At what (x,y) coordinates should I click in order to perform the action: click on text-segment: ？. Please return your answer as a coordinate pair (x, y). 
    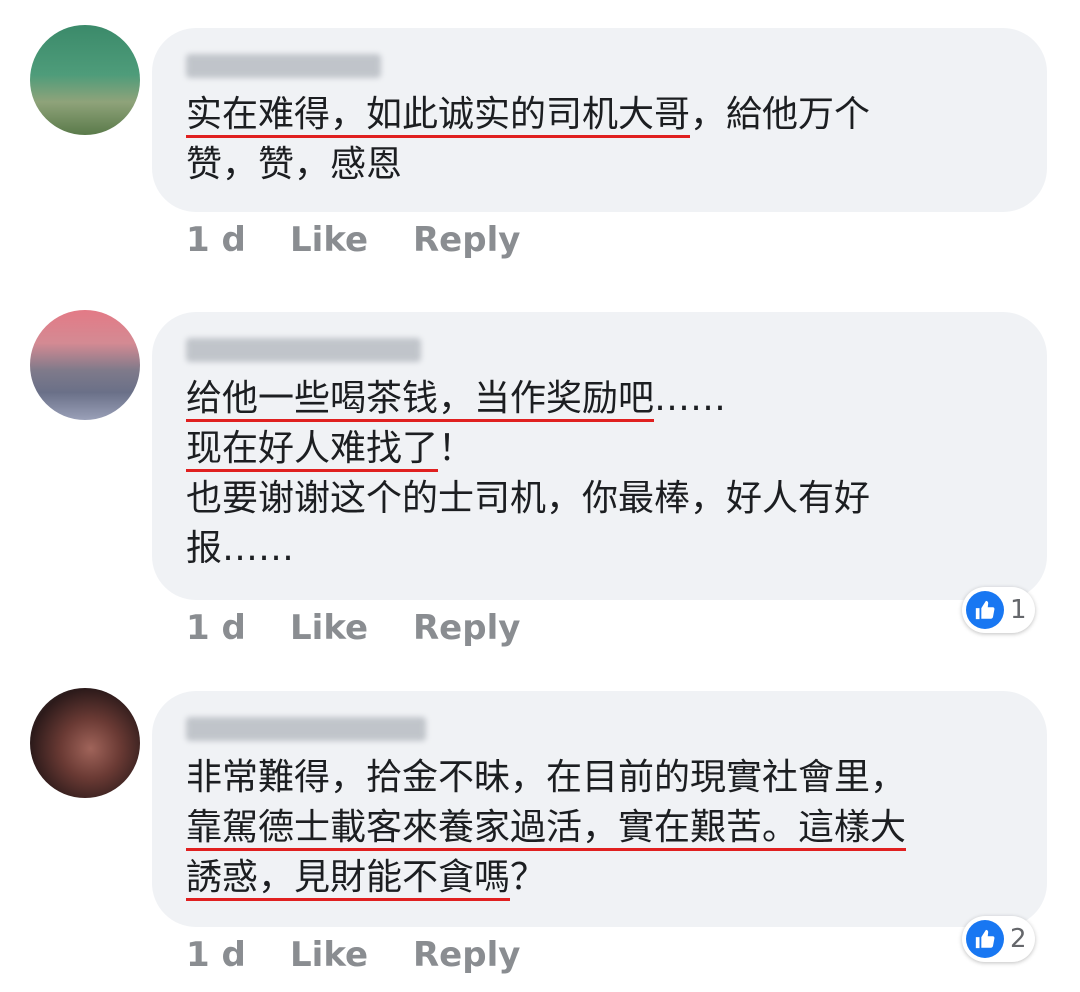
    Looking at the image, I should click on (528, 877).